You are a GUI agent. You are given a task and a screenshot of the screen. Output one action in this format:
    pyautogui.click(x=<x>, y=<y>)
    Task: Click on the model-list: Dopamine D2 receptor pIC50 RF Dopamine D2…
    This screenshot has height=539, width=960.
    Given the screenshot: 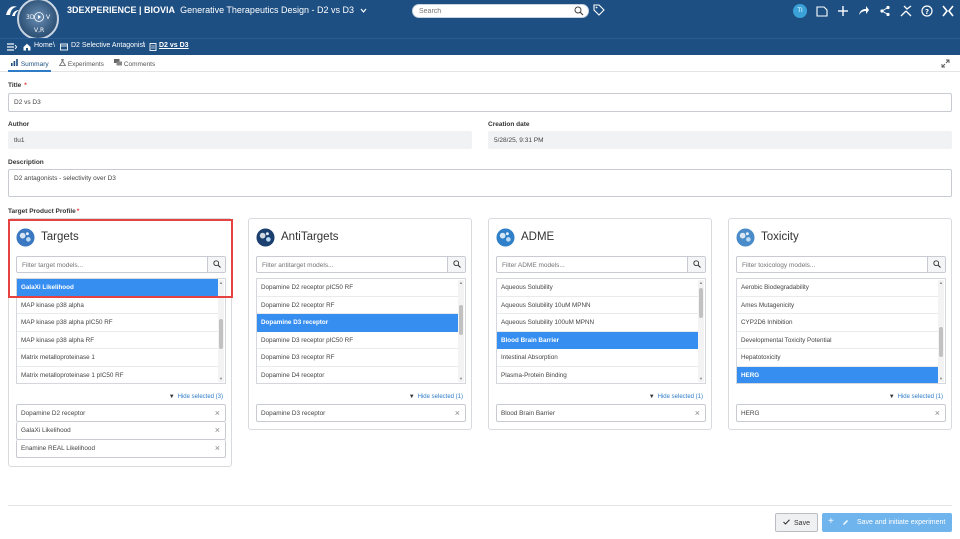 What is the action you would take?
    pyautogui.click(x=361, y=331)
    